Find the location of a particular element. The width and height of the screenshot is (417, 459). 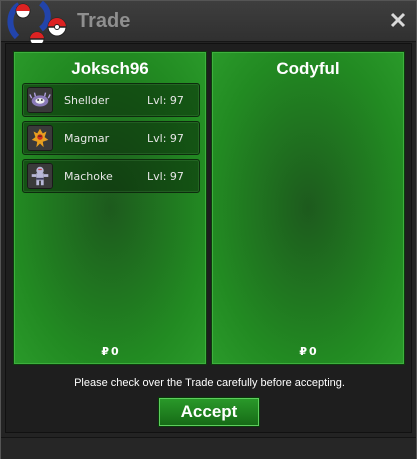

pokemon-name: Machoke is located at coordinates (88, 176).